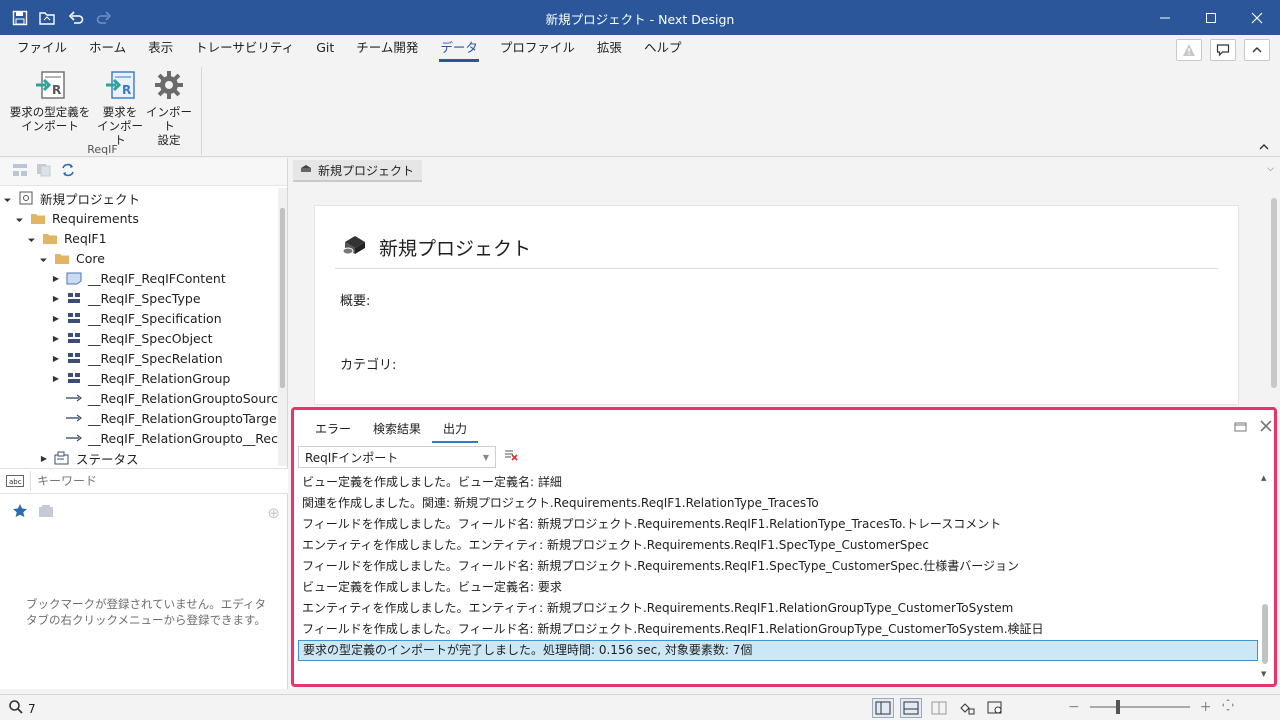 The width and height of the screenshot is (1280, 720). I want to click on tree-item-label: Requirements, so click(95, 218).